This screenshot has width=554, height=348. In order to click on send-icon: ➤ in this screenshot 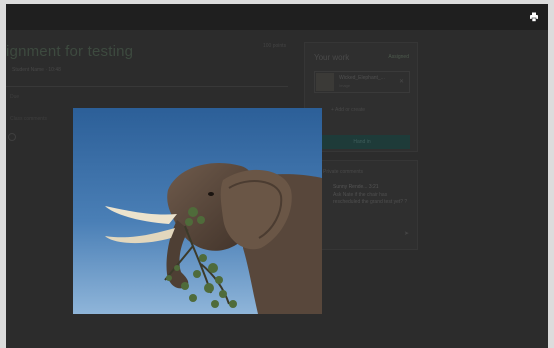, I will do `click(406, 233)`.